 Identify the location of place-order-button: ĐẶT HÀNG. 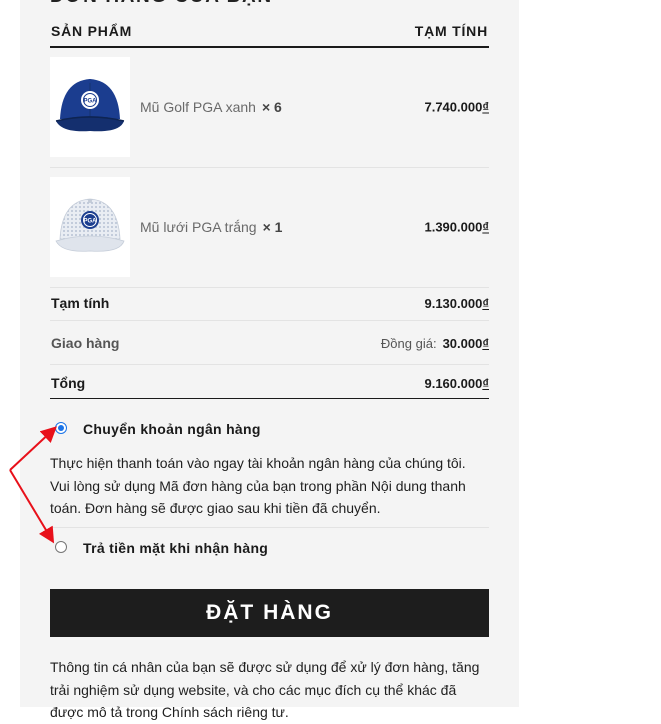
(269, 613).